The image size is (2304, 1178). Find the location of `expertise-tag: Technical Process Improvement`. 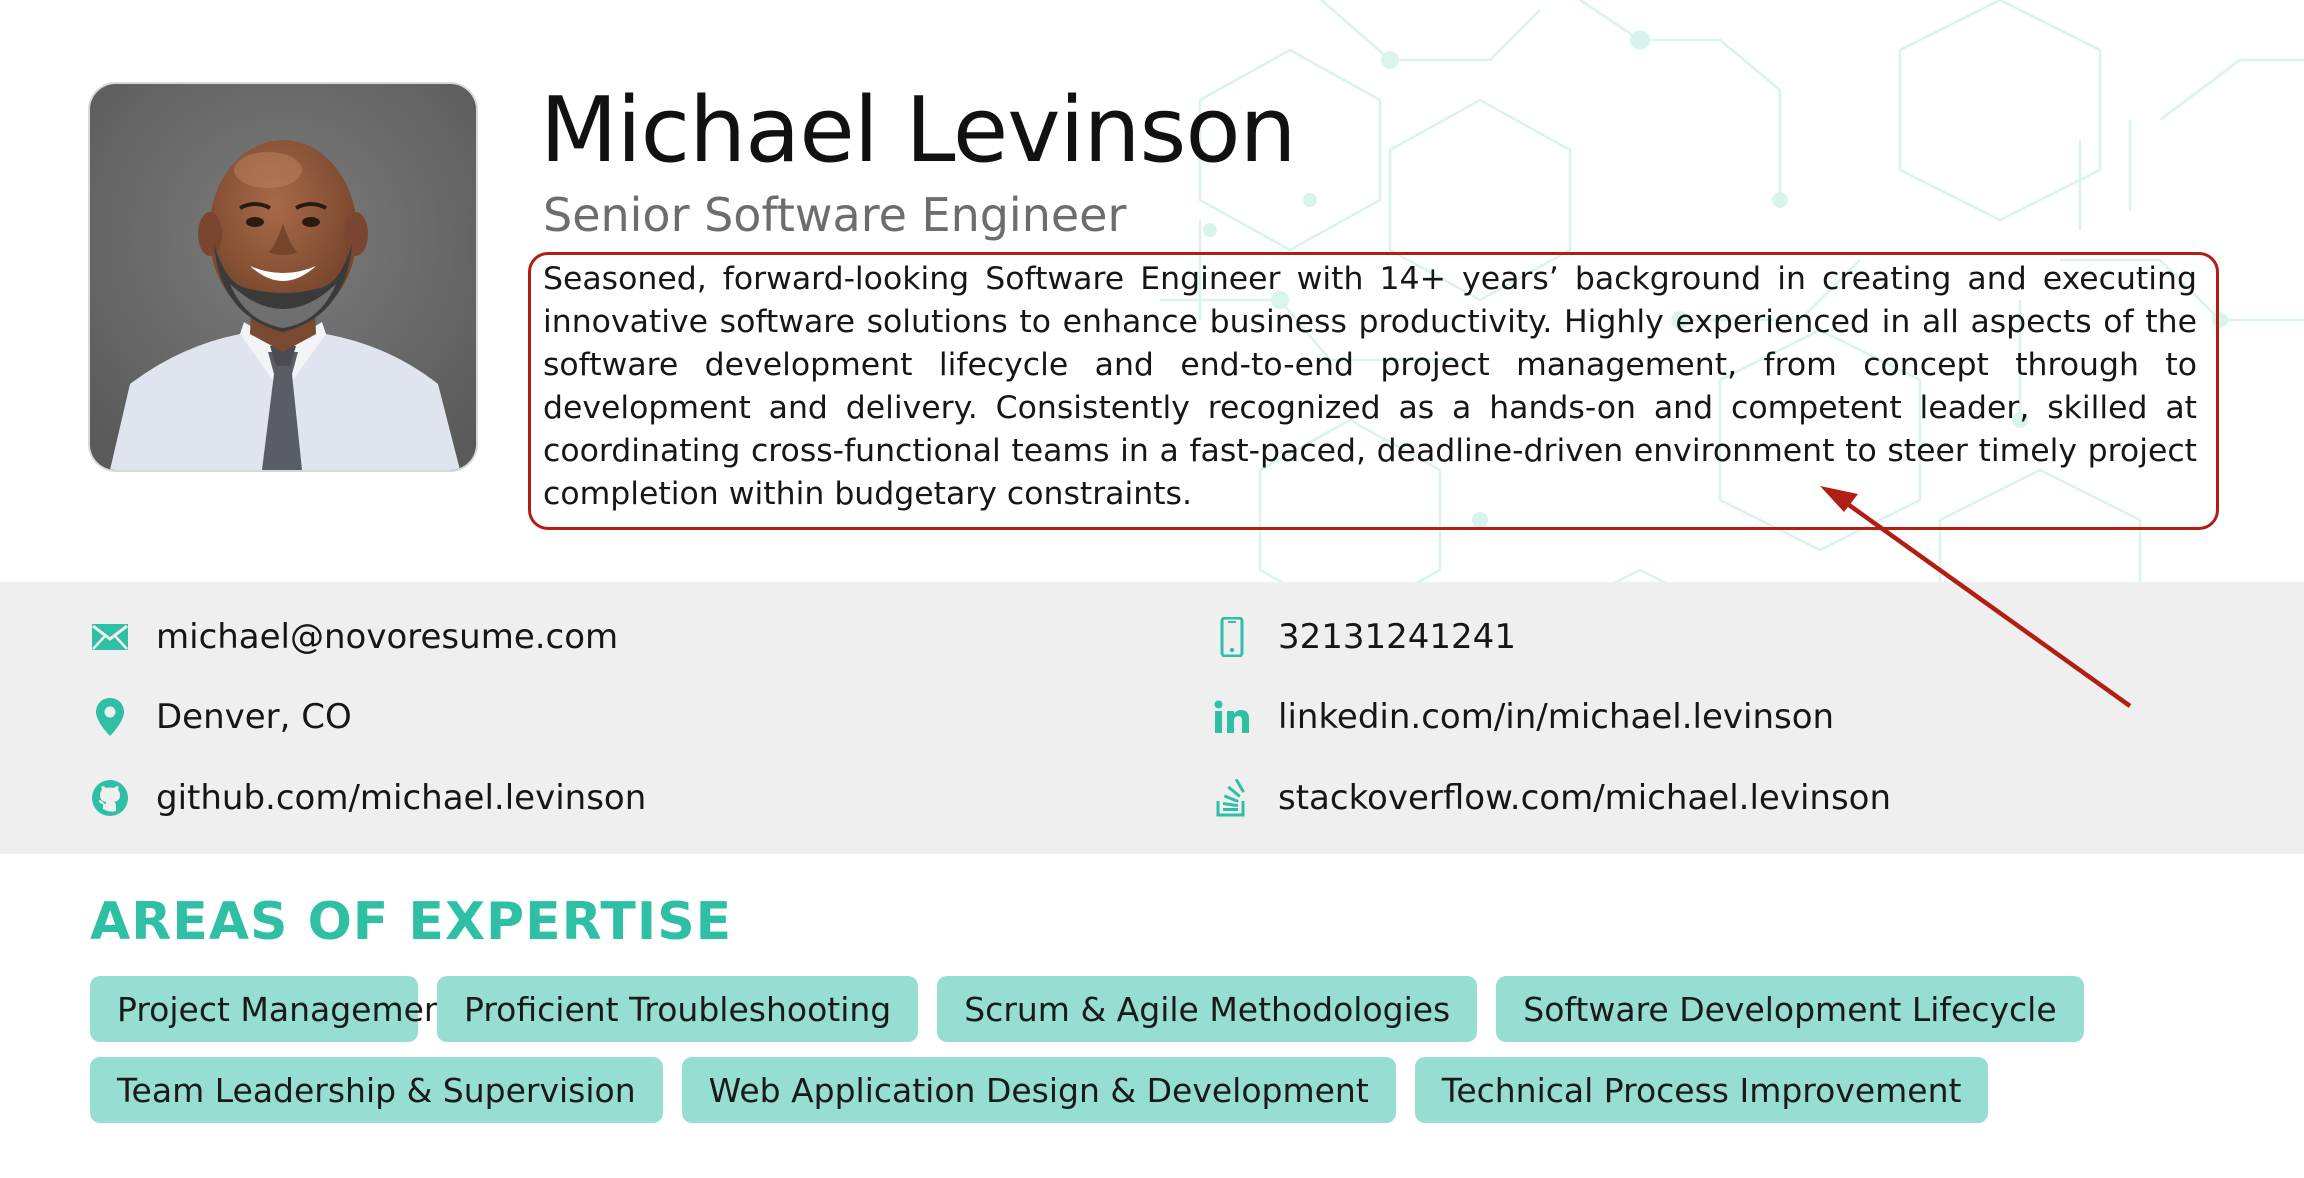

expertise-tag: Technical Process Improvement is located at coordinates (1701, 1090).